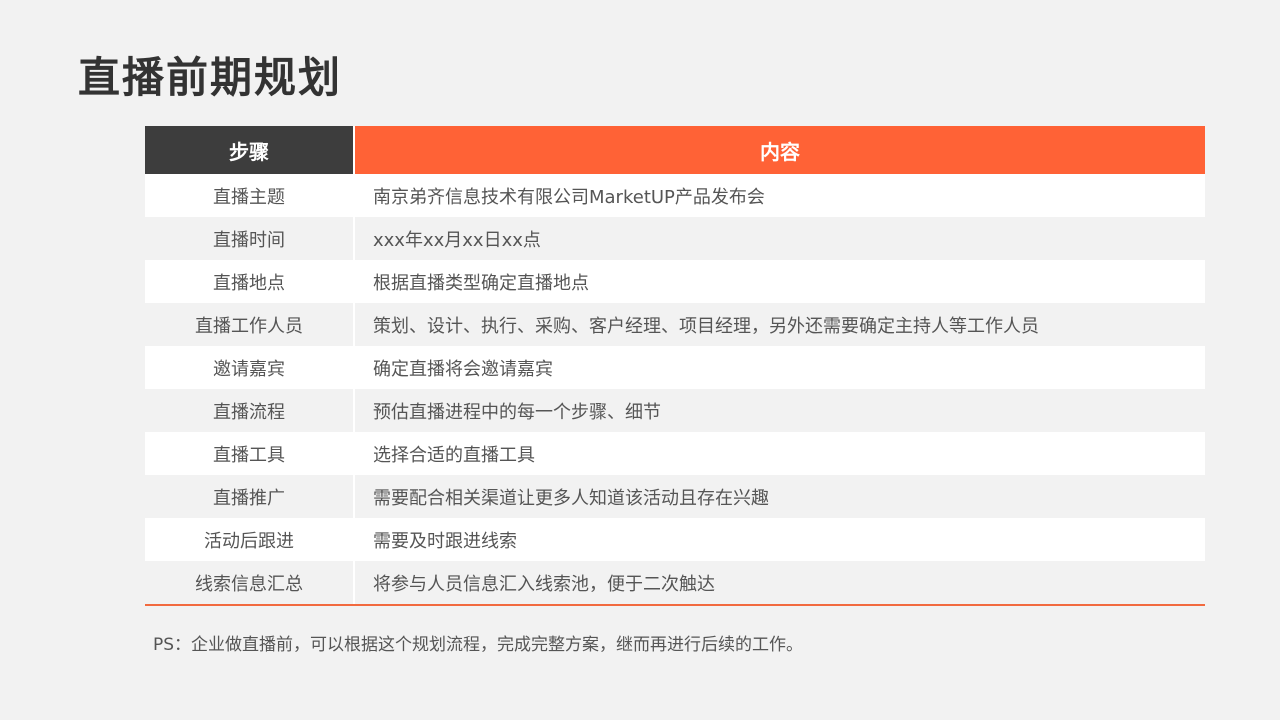 This screenshot has height=720, width=1280. What do you see at coordinates (249, 197) in the screenshot?
I see `step-cell: 直播主题` at bounding box center [249, 197].